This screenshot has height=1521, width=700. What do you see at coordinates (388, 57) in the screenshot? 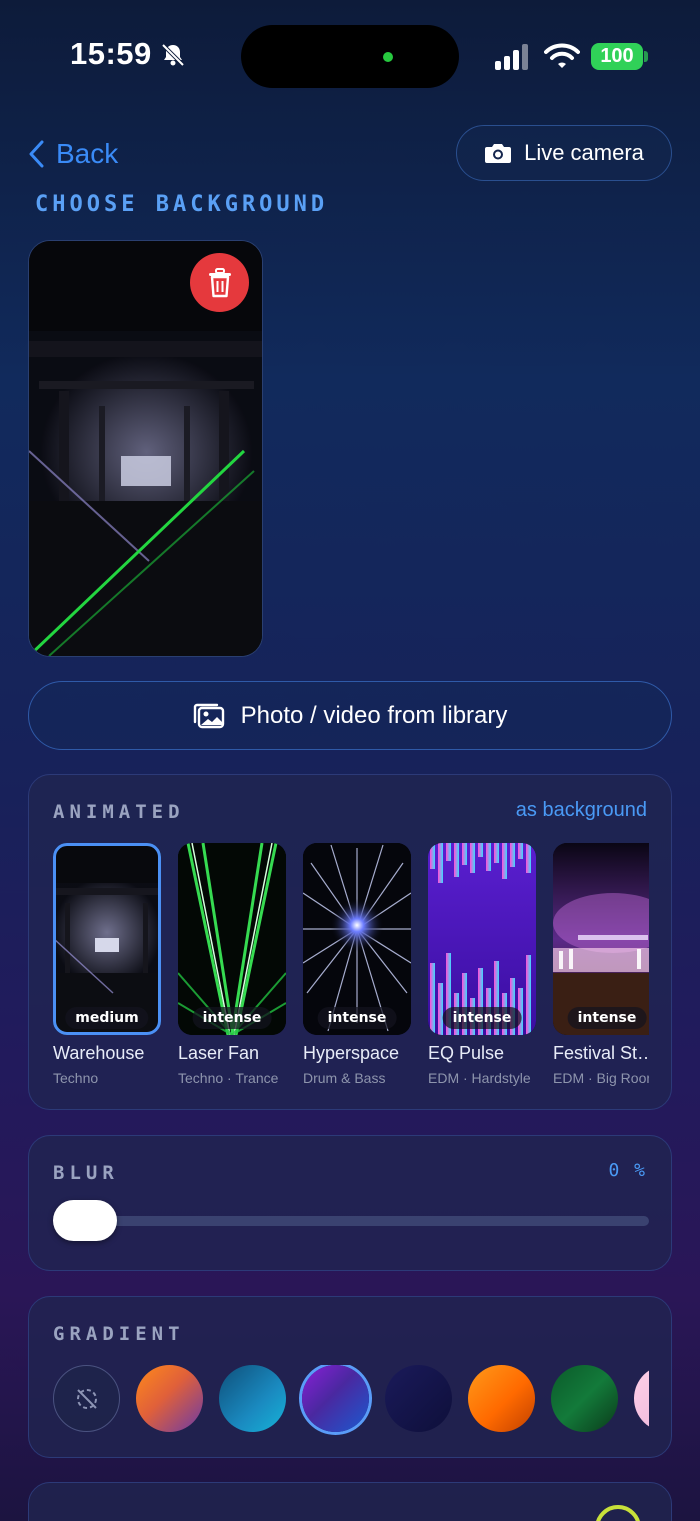
I see `camera-indicator-dot` at bounding box center [388, 57].